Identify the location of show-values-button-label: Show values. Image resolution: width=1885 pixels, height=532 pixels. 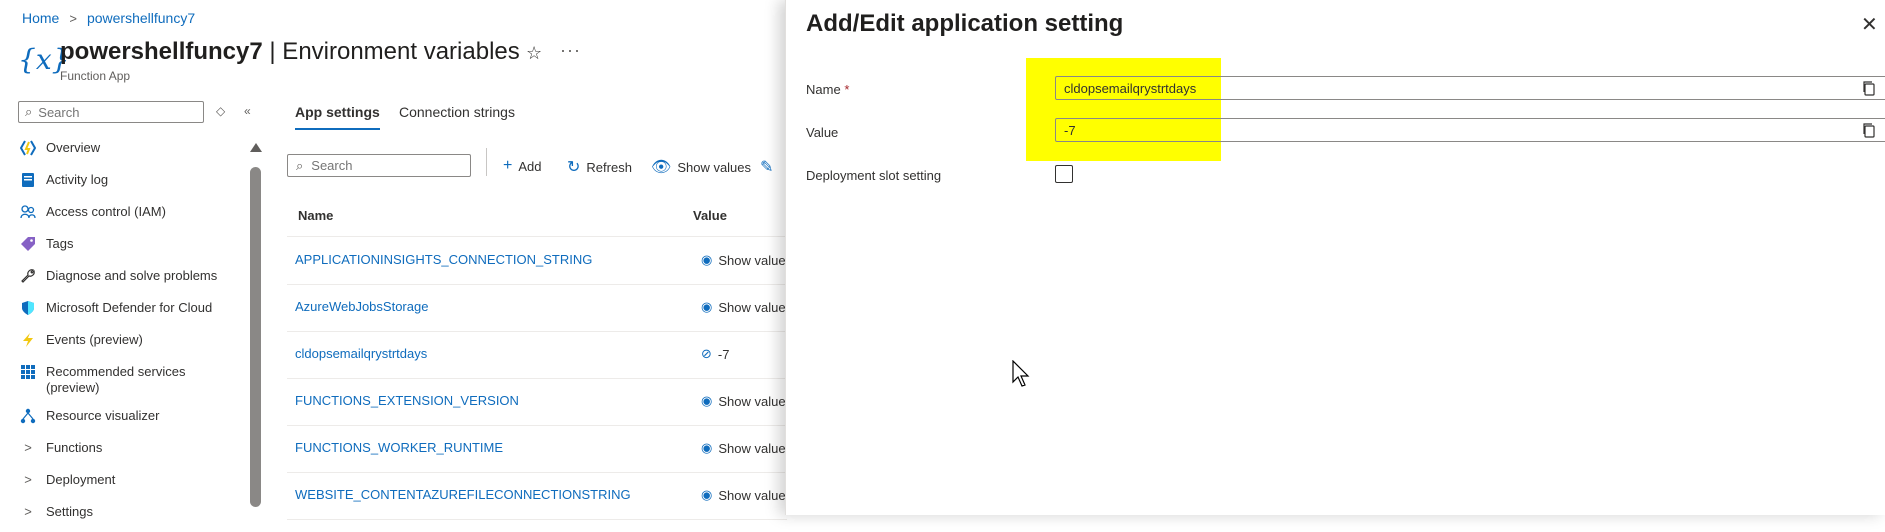
(714, 167).